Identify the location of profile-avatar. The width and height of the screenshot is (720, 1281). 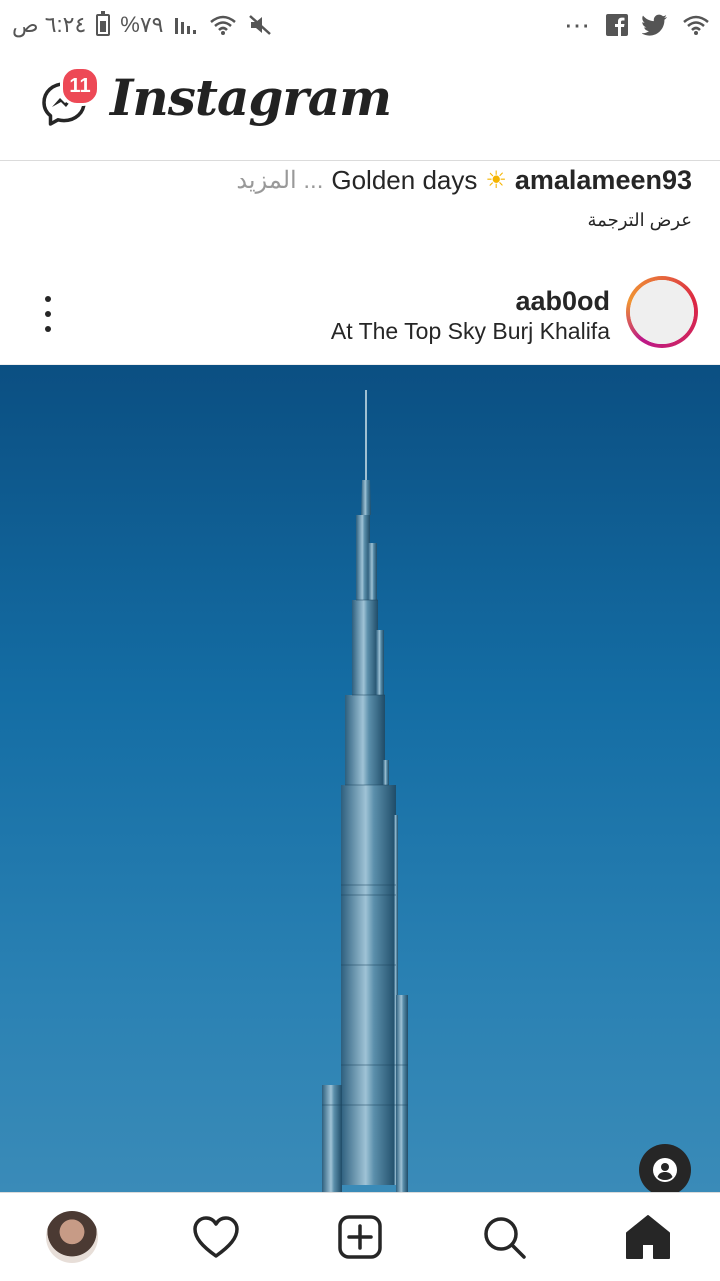
(72, 1237).